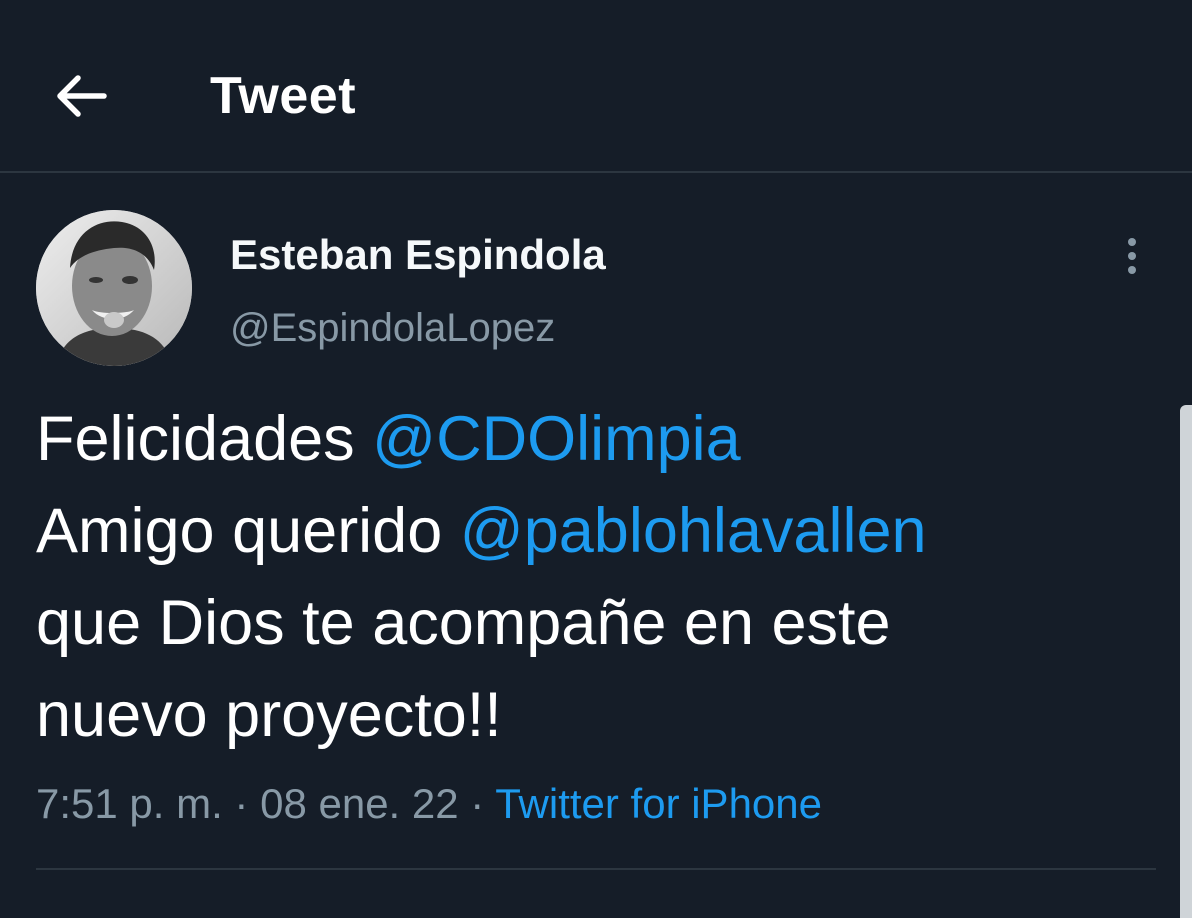 The height and width of the screenshot is (918, 1192). I want to click on tweet-line: nuevo proyecto!!, so click(269, 715).